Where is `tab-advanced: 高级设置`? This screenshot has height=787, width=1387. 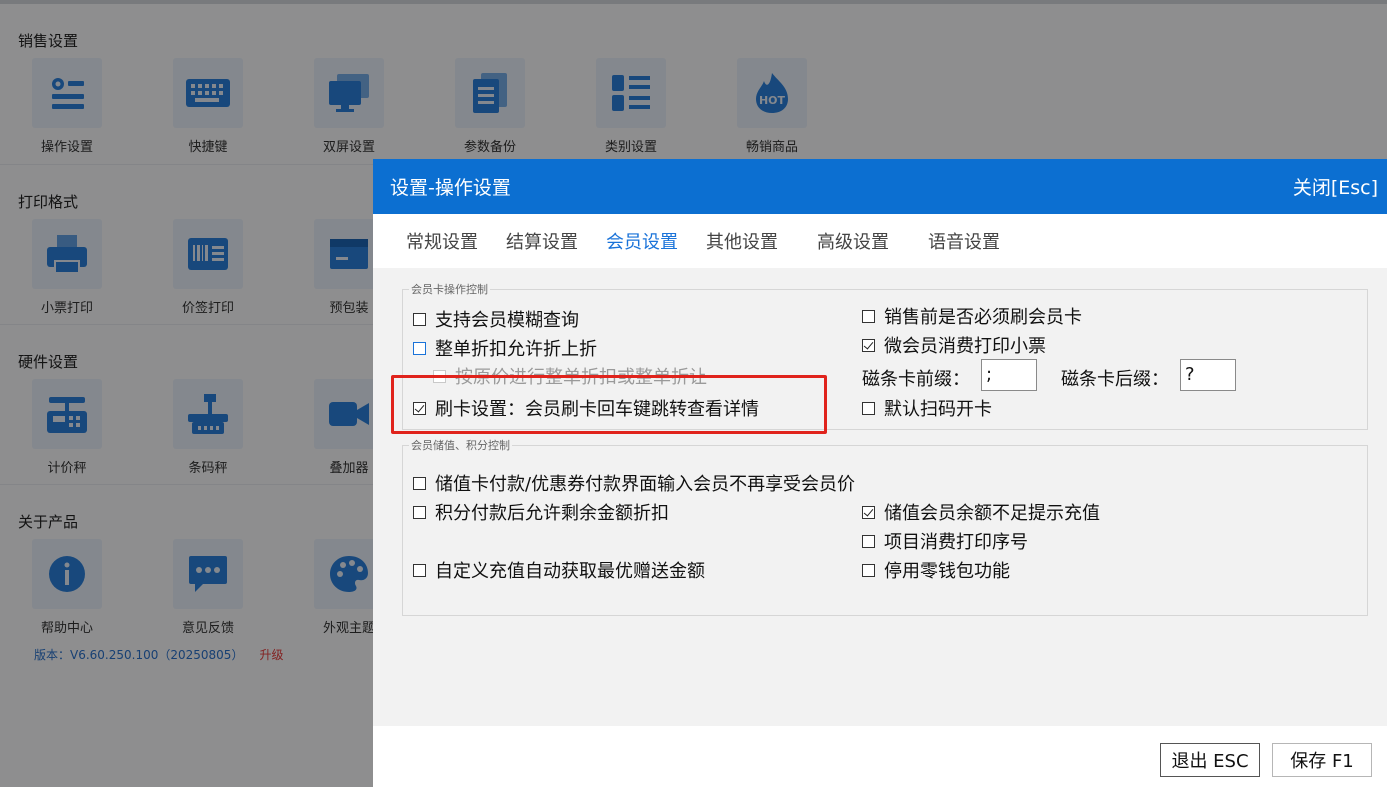
tab-advanced: 高级设置 is located at coordinates (853, 241).